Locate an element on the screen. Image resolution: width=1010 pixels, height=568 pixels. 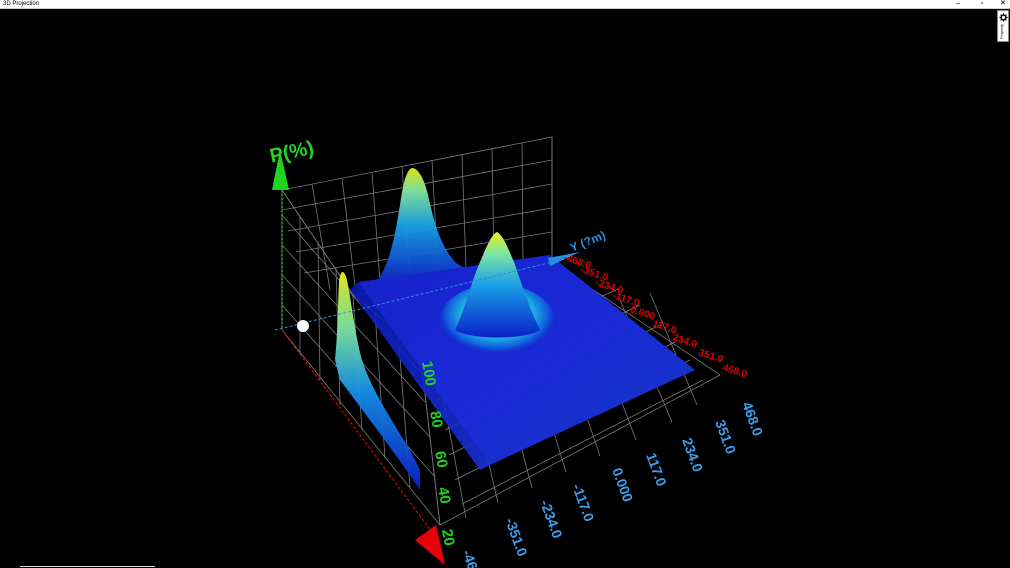
x-tick: 234.0 is located at coordinates (692, 455).